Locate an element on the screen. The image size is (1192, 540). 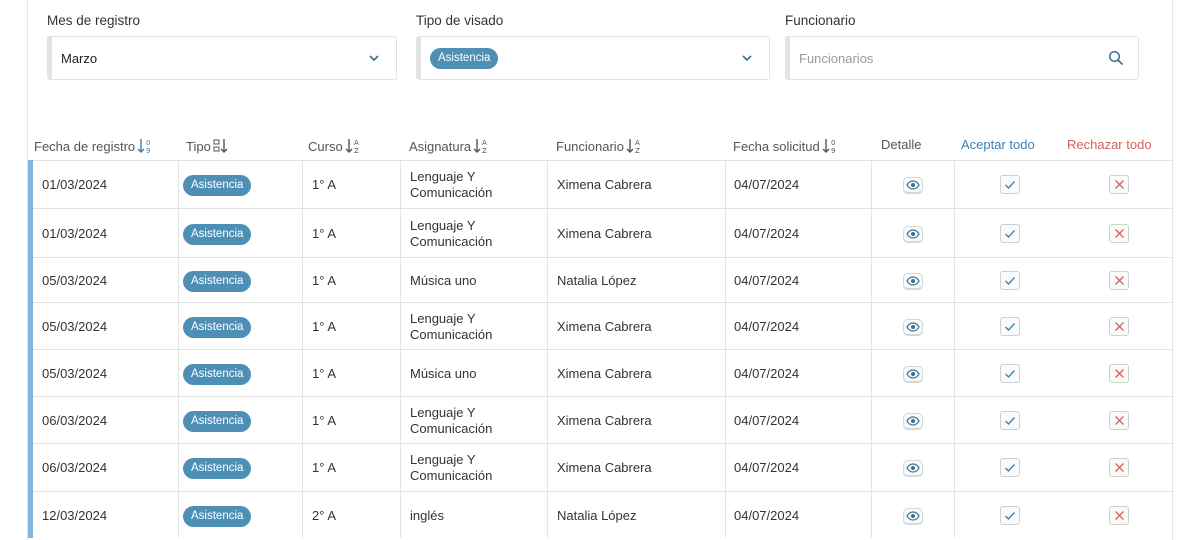
sort-alpha-icon is located at coordinates (221, 146).